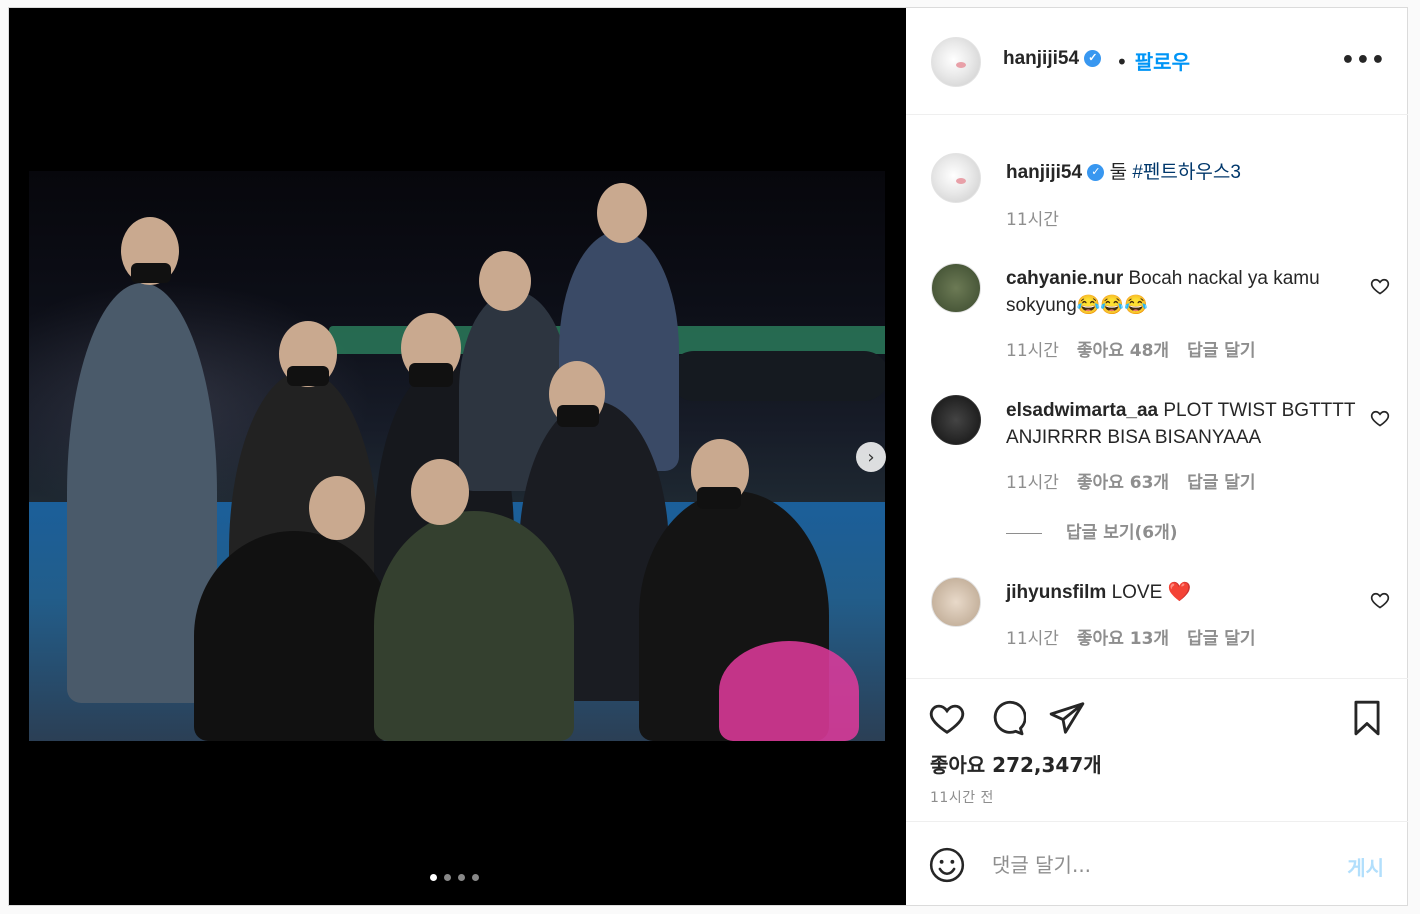  I want to click on comment-likes: 좋아요 13개, so click(1123, 639).